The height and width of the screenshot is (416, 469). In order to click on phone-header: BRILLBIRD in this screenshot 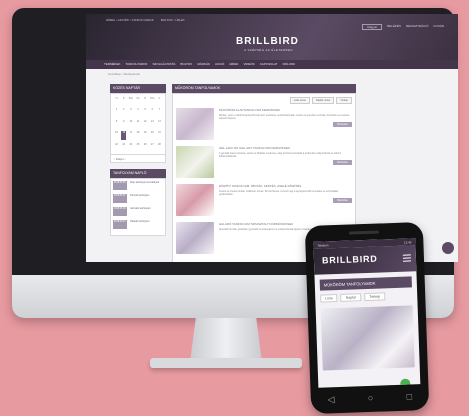, I will do `click(365, 260)`.